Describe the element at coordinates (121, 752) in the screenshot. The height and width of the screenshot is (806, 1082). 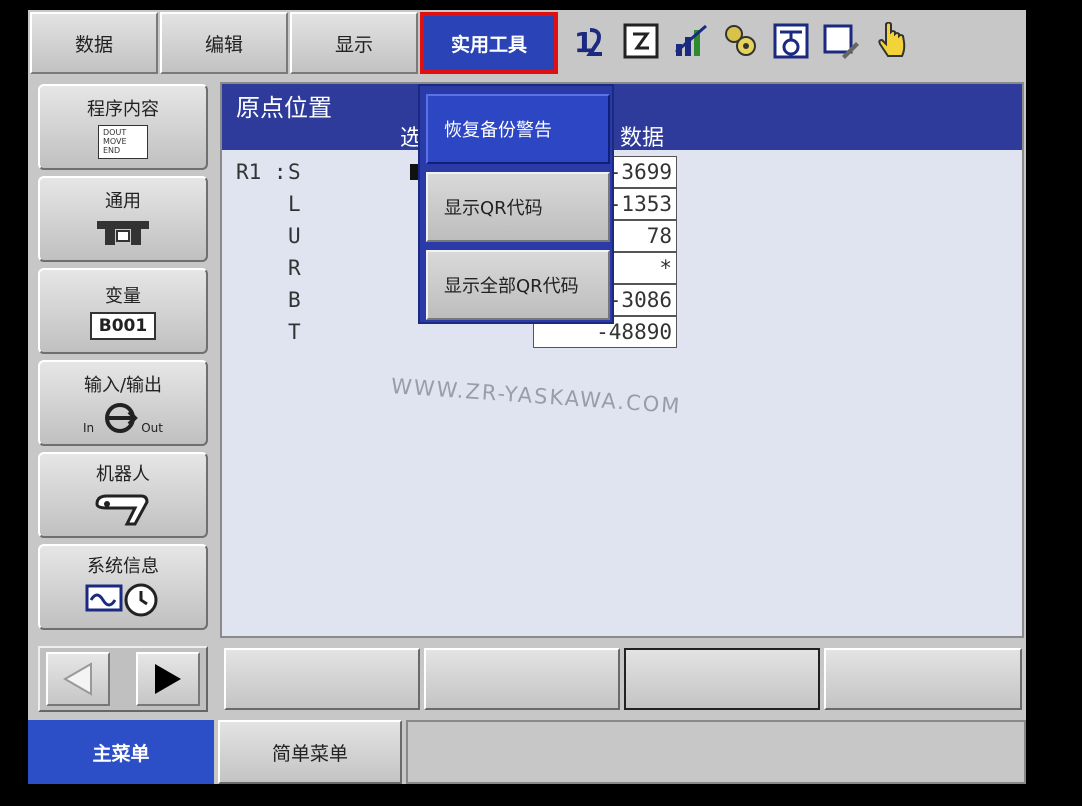
I see `main-menu-button: 主菜单` at that location.